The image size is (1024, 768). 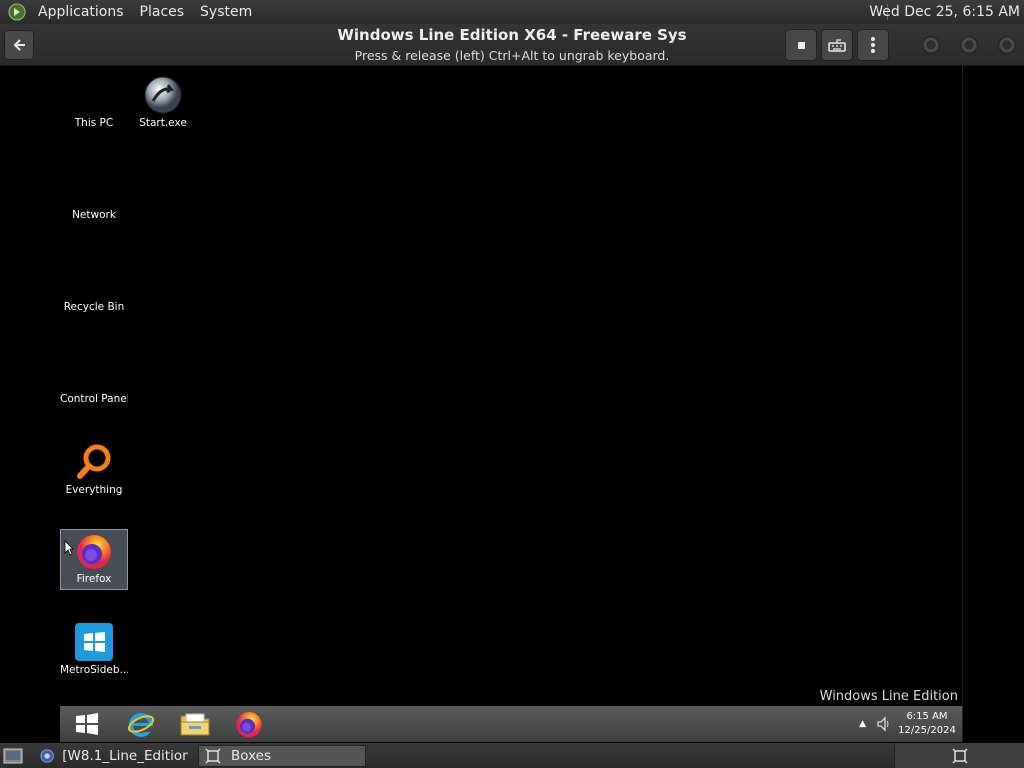 I want to click on desktop-icon-firefox: Firefox, so click(x=94, y=559).